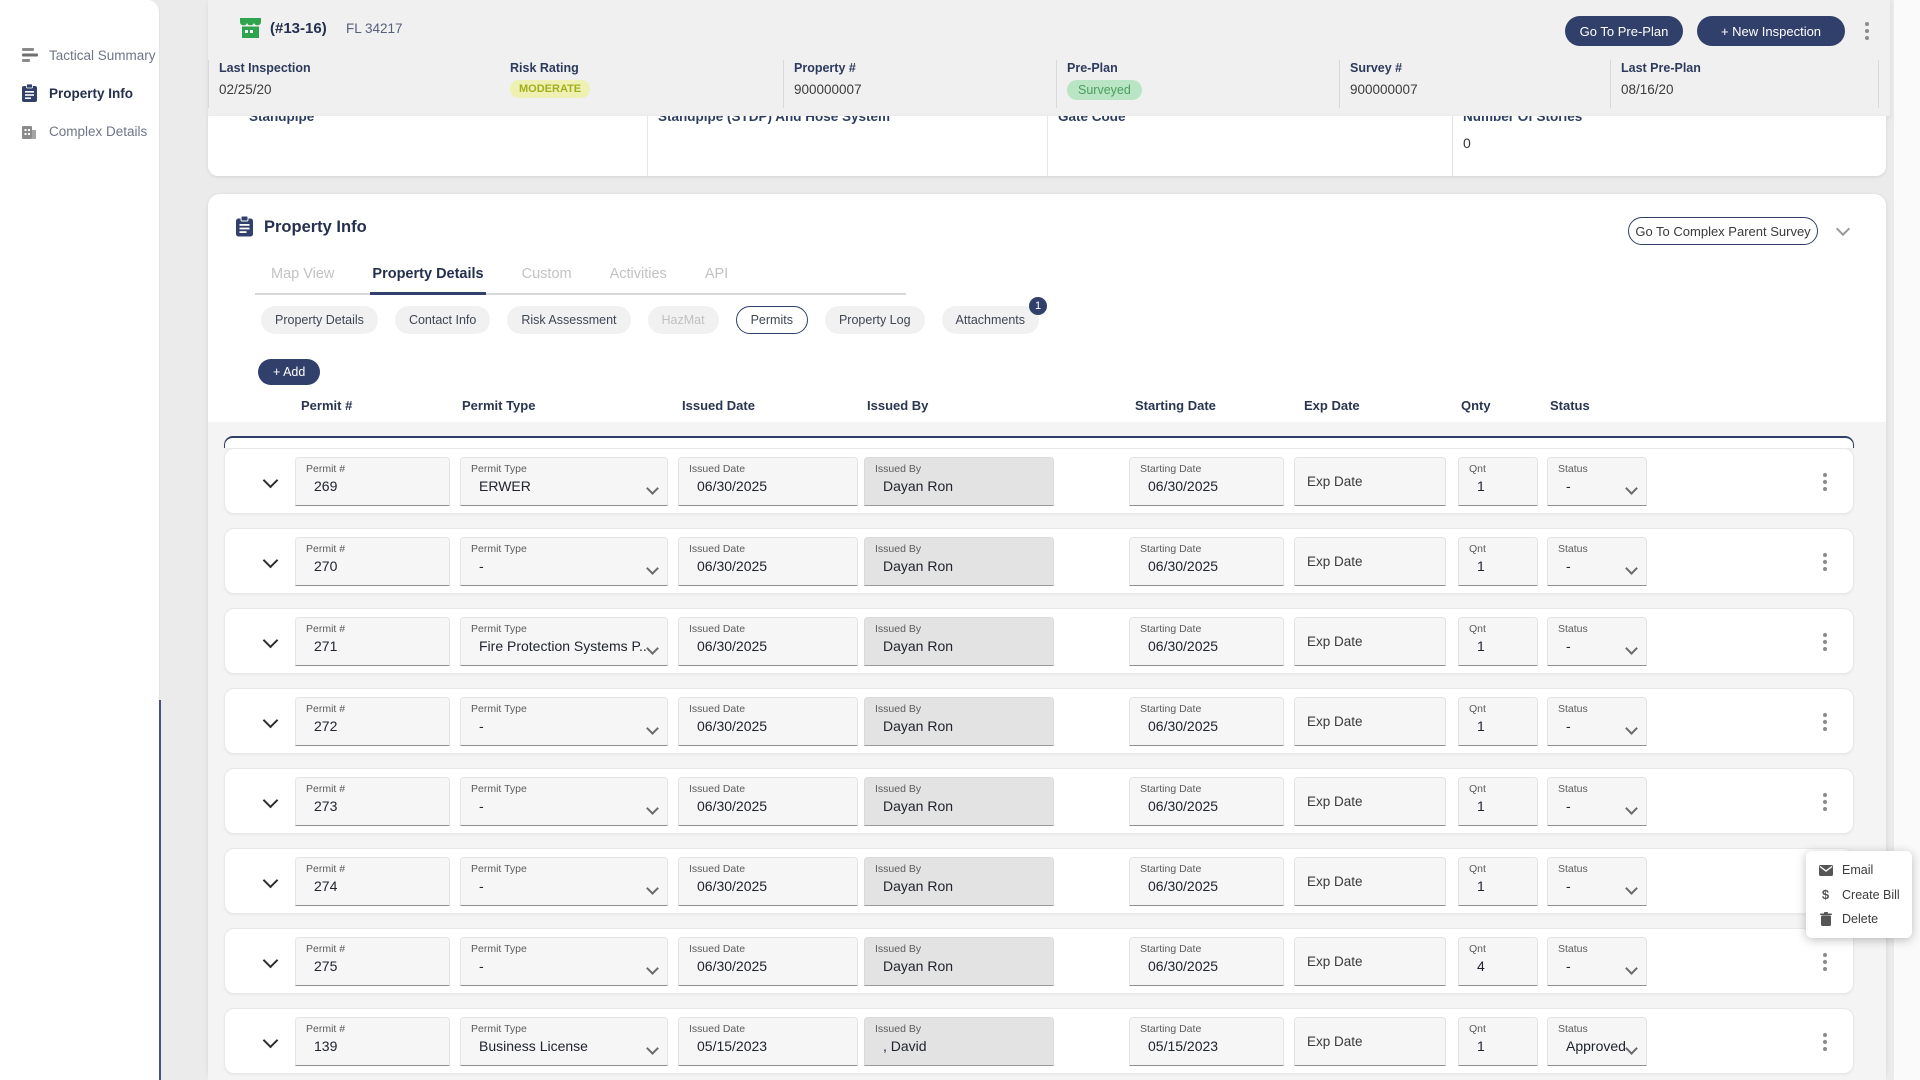  I want to click on section-chip: HazMat, so click(683, 320).